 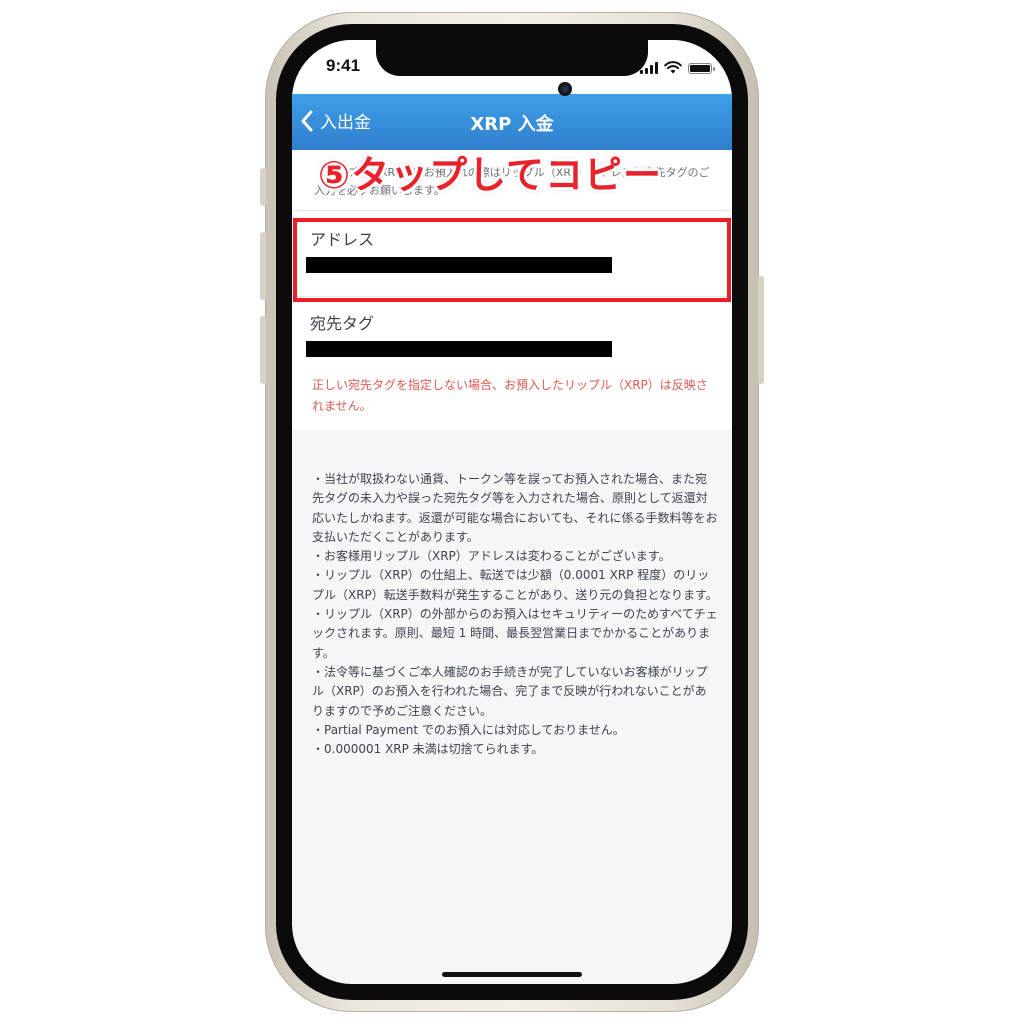 What do you see at coordinates (761, 330) in the screenshot?
I see `power-button` at bounding box center [761, 330].